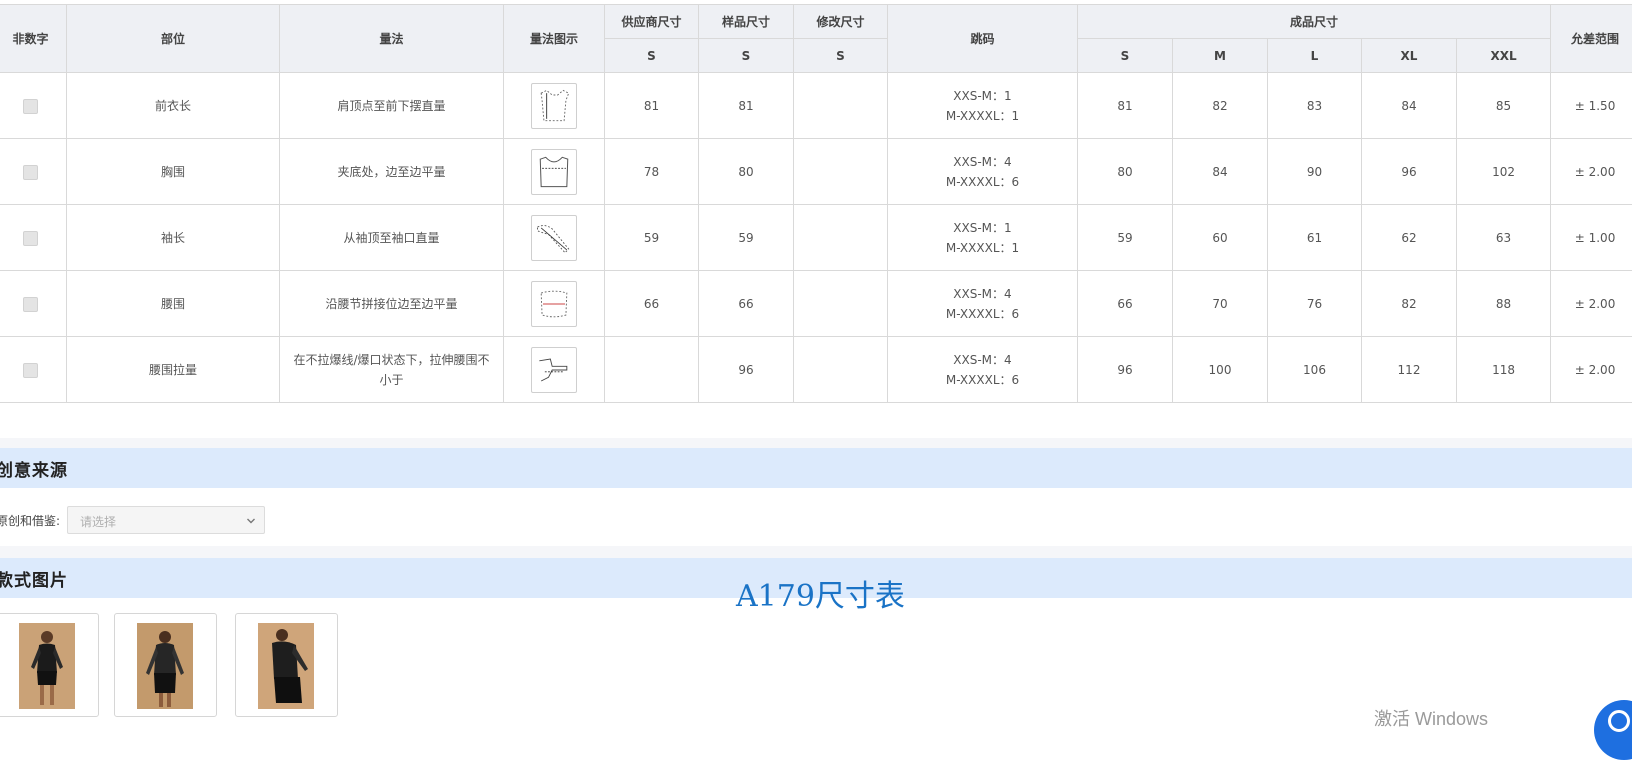  What do you see at coordinates (1314, 369) in the screenshot?
I see `cell-size-l: 106` at bounding box center [1314, 369].